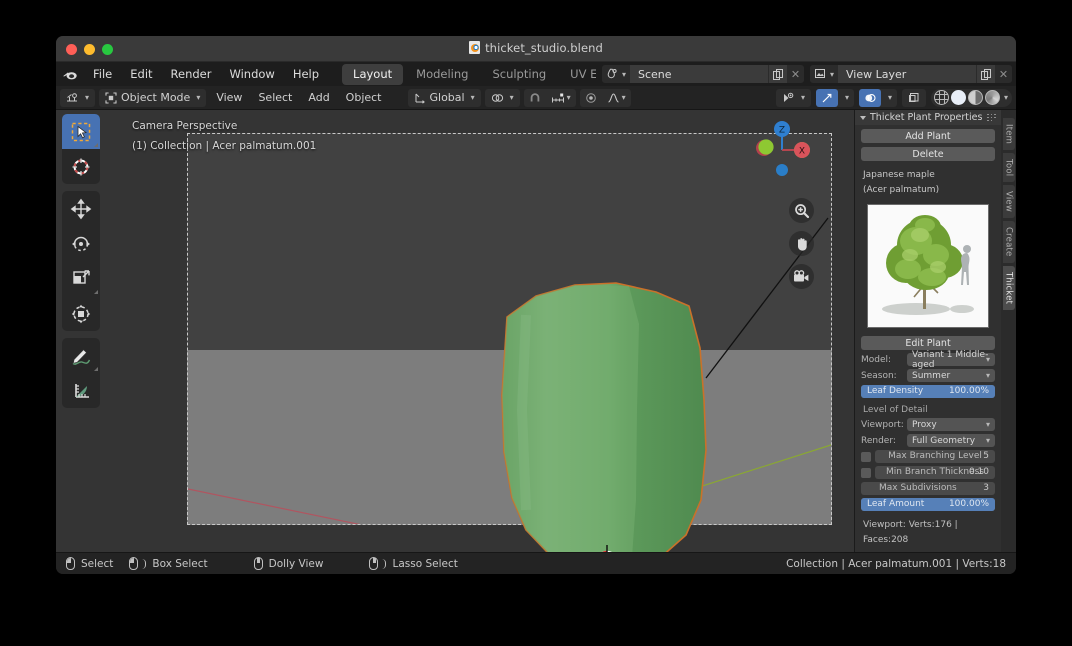 The width and height of the screenshot is (1072, 646). What do you see at coordinates (296, 563) in the screenshot?
I see `keymap-dolly-view-label: Dolly View` at bounding box center [296, 563].